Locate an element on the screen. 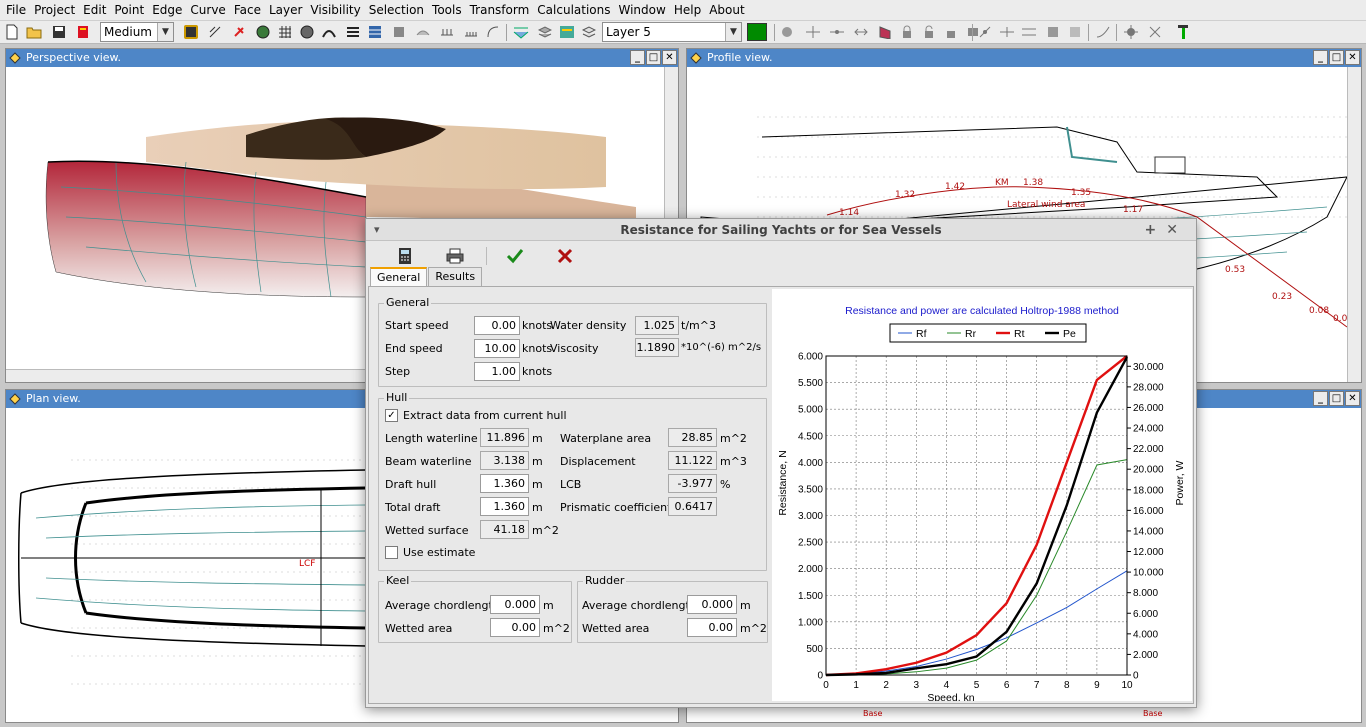  new-file-icon is located at coordinates (12, 32).